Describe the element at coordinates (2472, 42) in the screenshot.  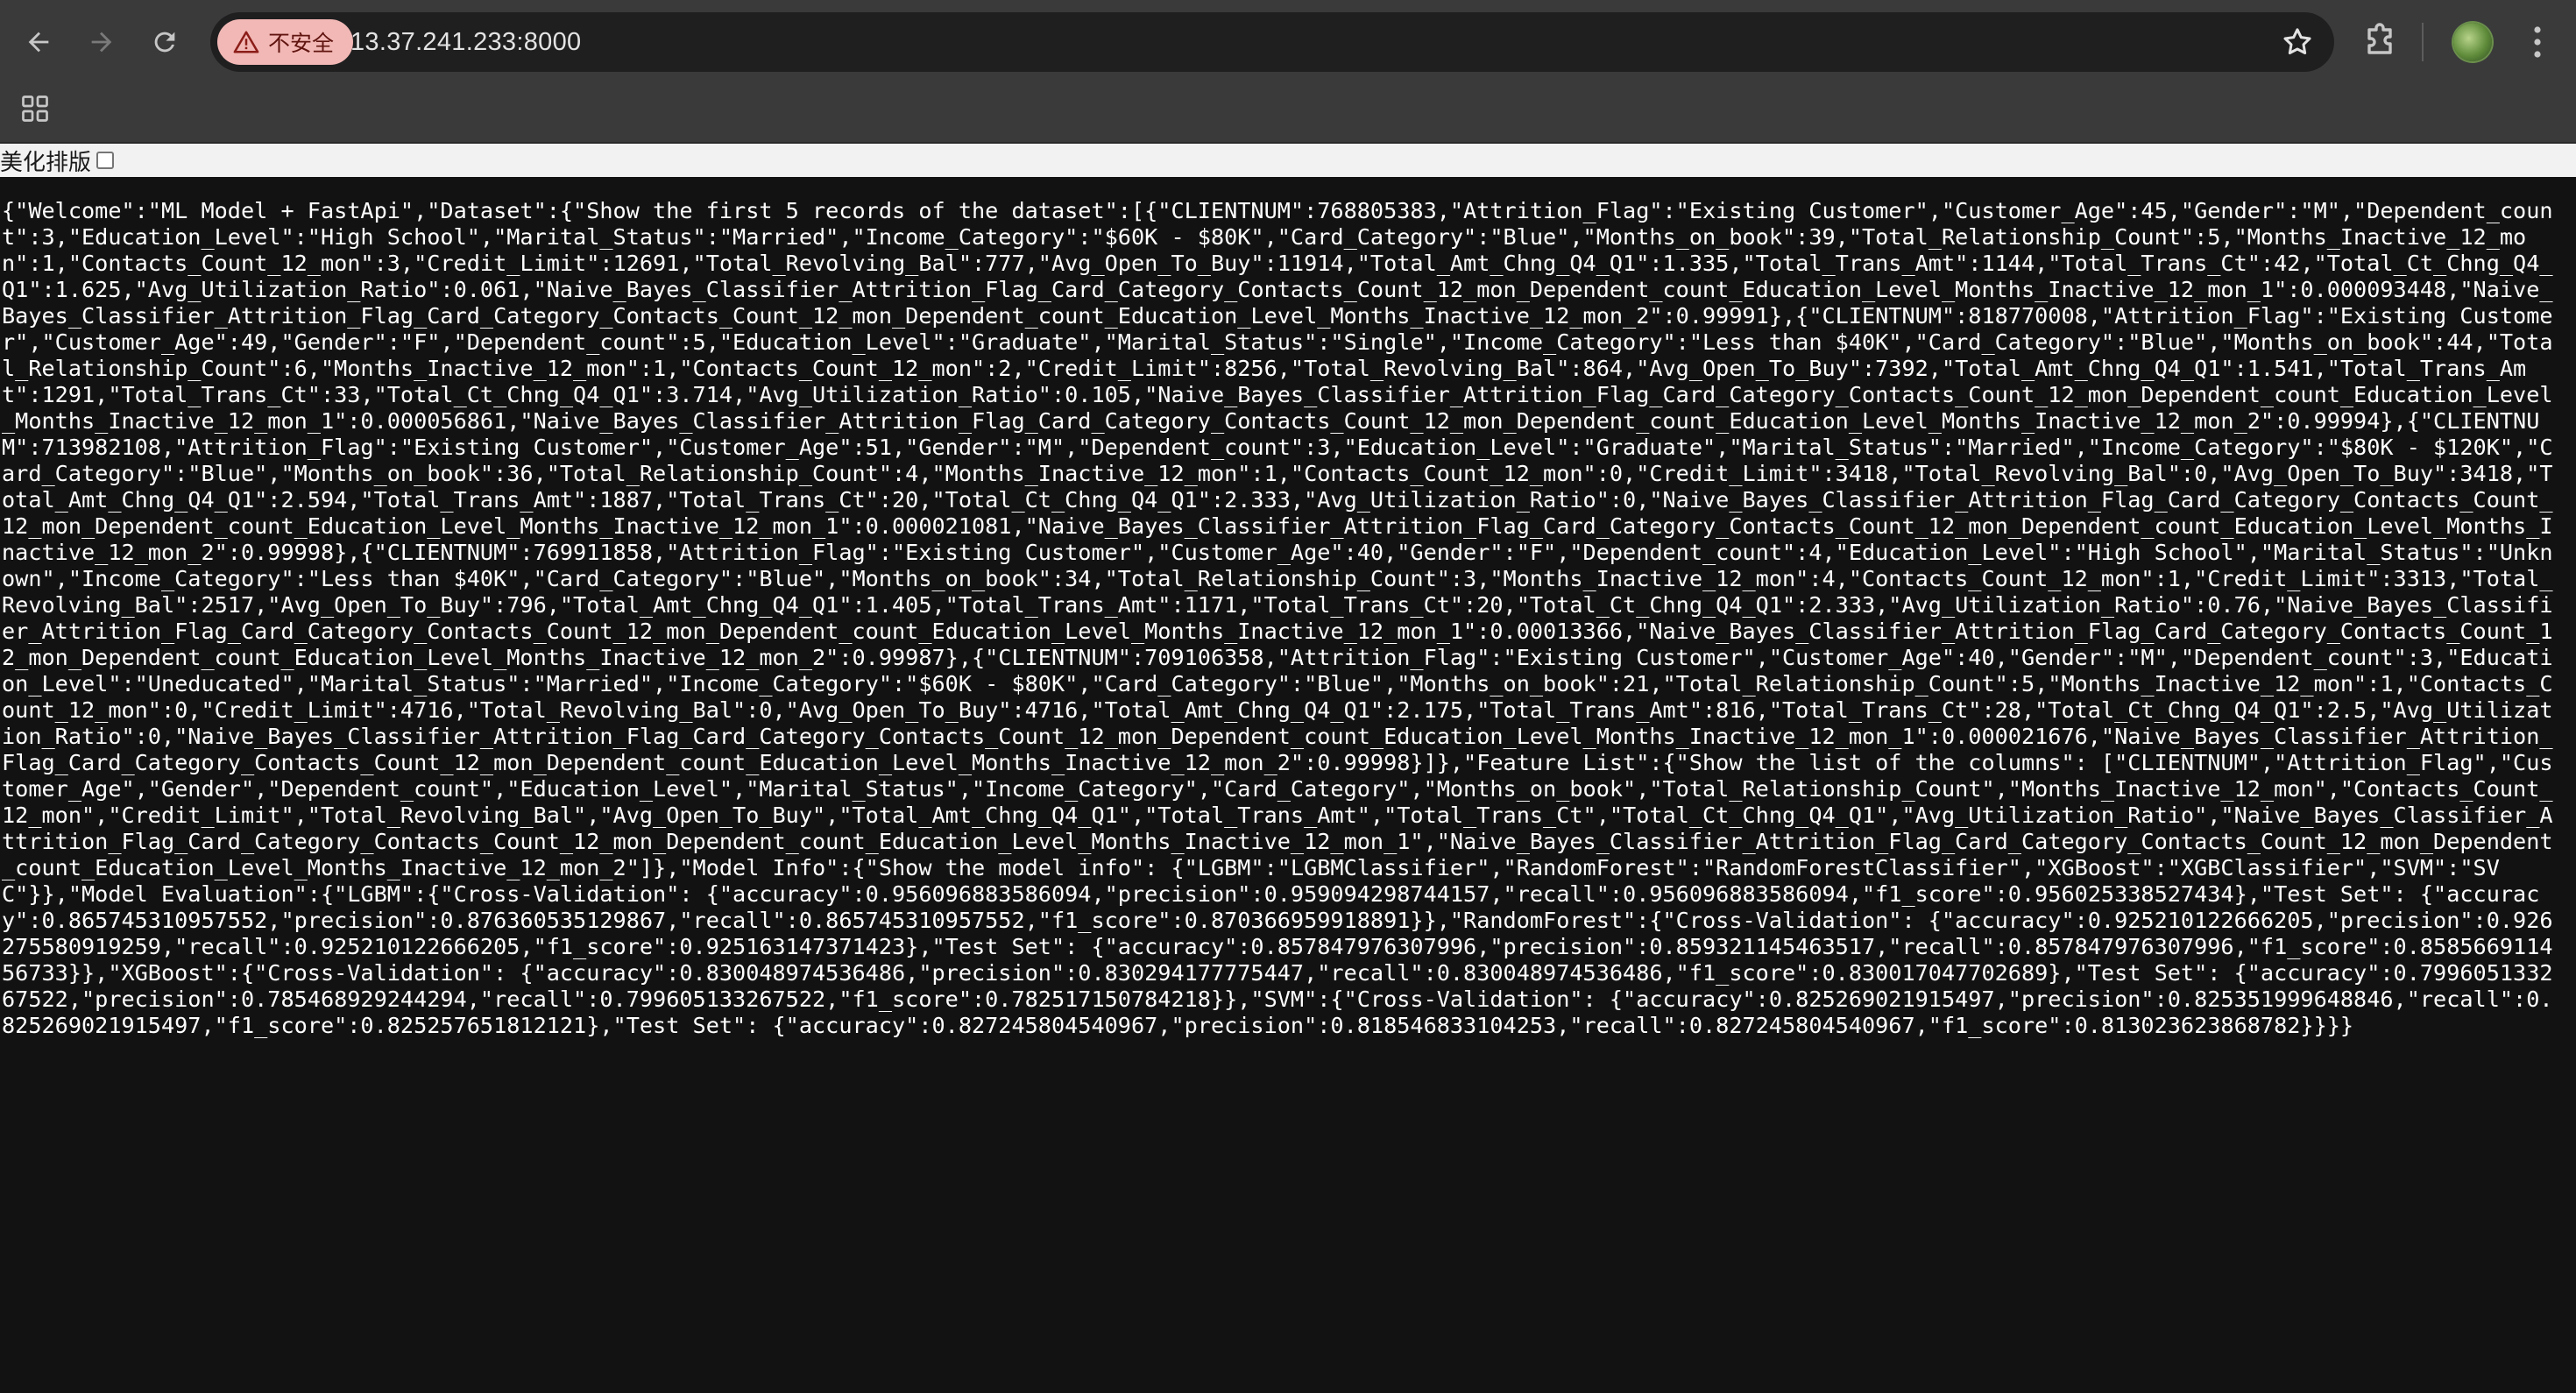
I see `avatar` at that location.